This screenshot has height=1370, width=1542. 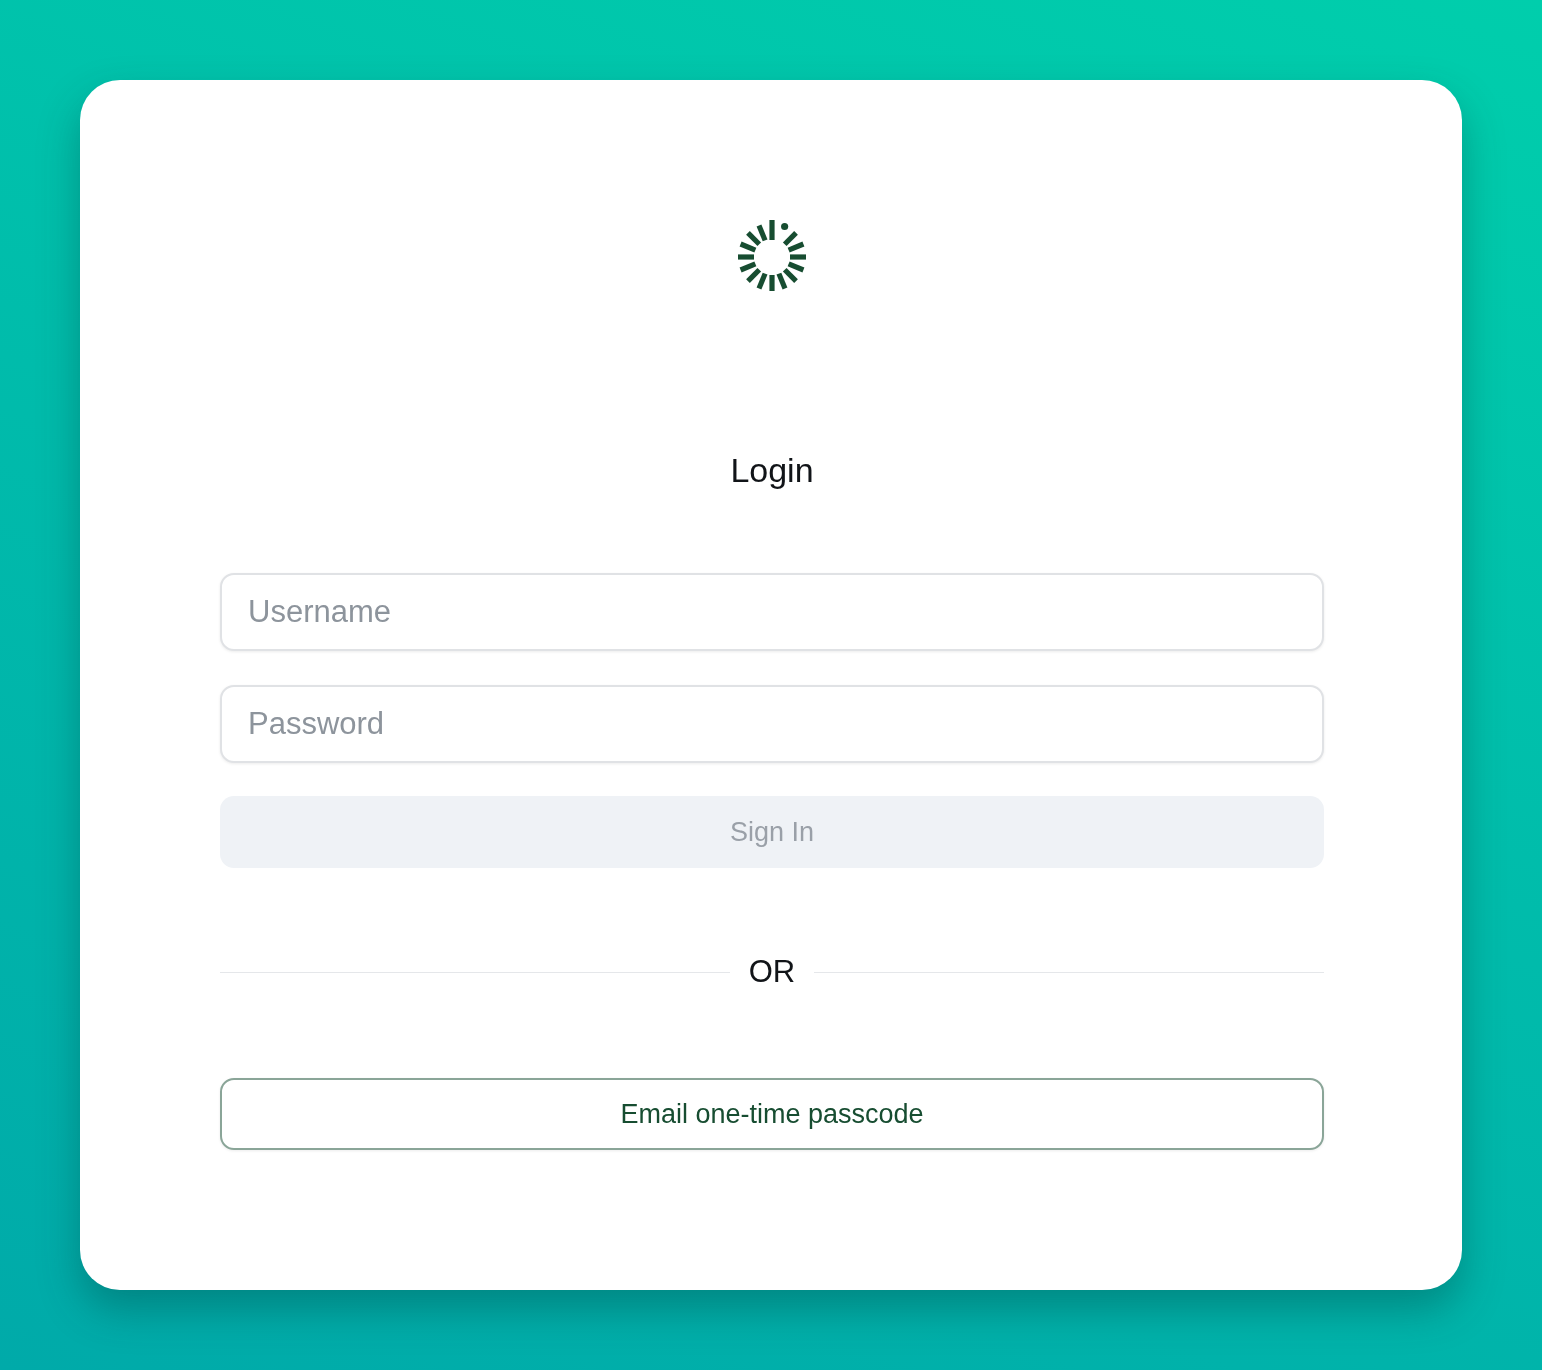 I want to click on login-title: Login, so click(x=772, y=470).